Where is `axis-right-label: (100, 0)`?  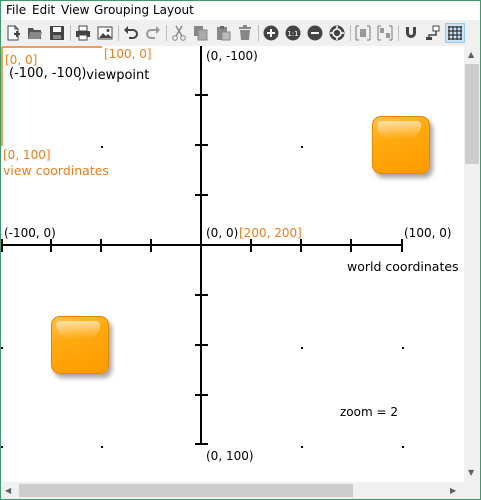 axis-right-label: (100, 0) is located at coordinates (428, 233).